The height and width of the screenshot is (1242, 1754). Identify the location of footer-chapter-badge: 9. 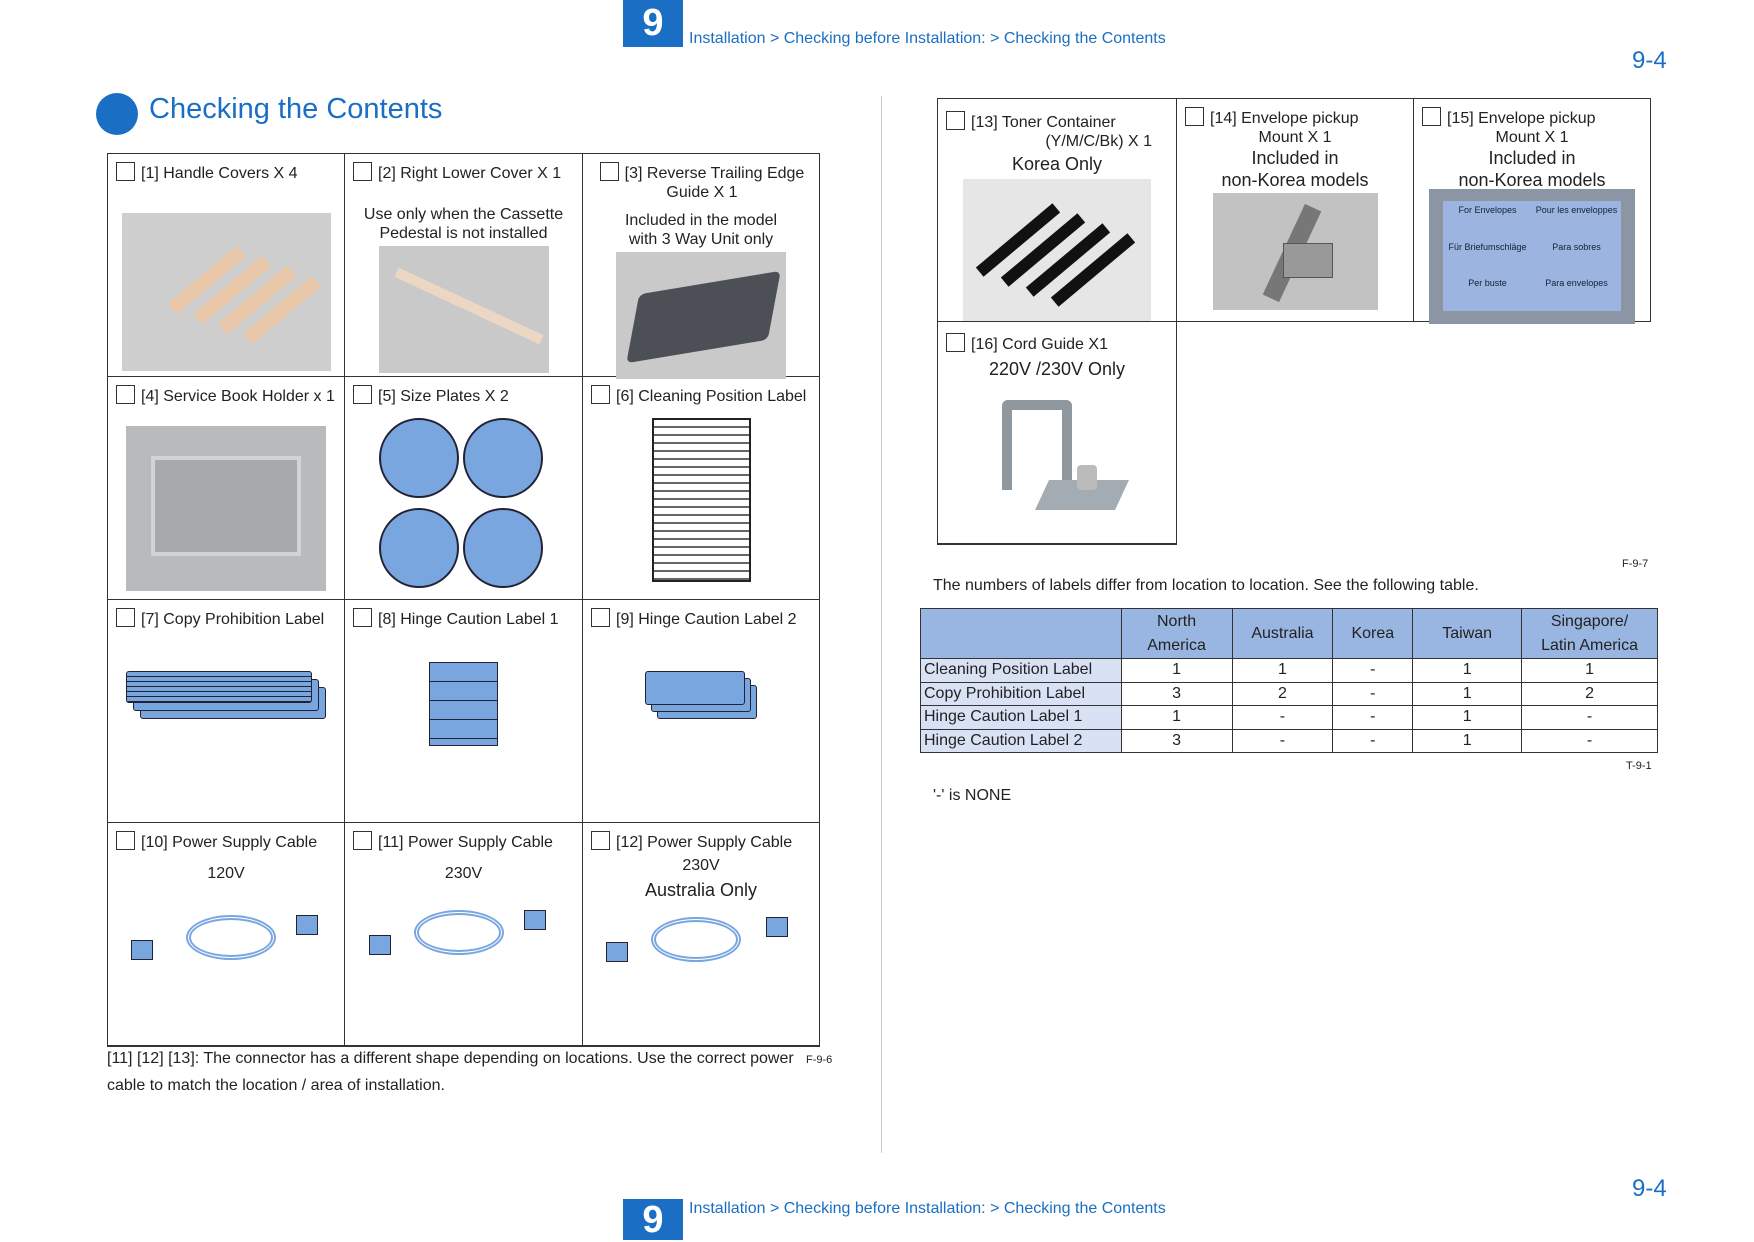
(653, 1220).